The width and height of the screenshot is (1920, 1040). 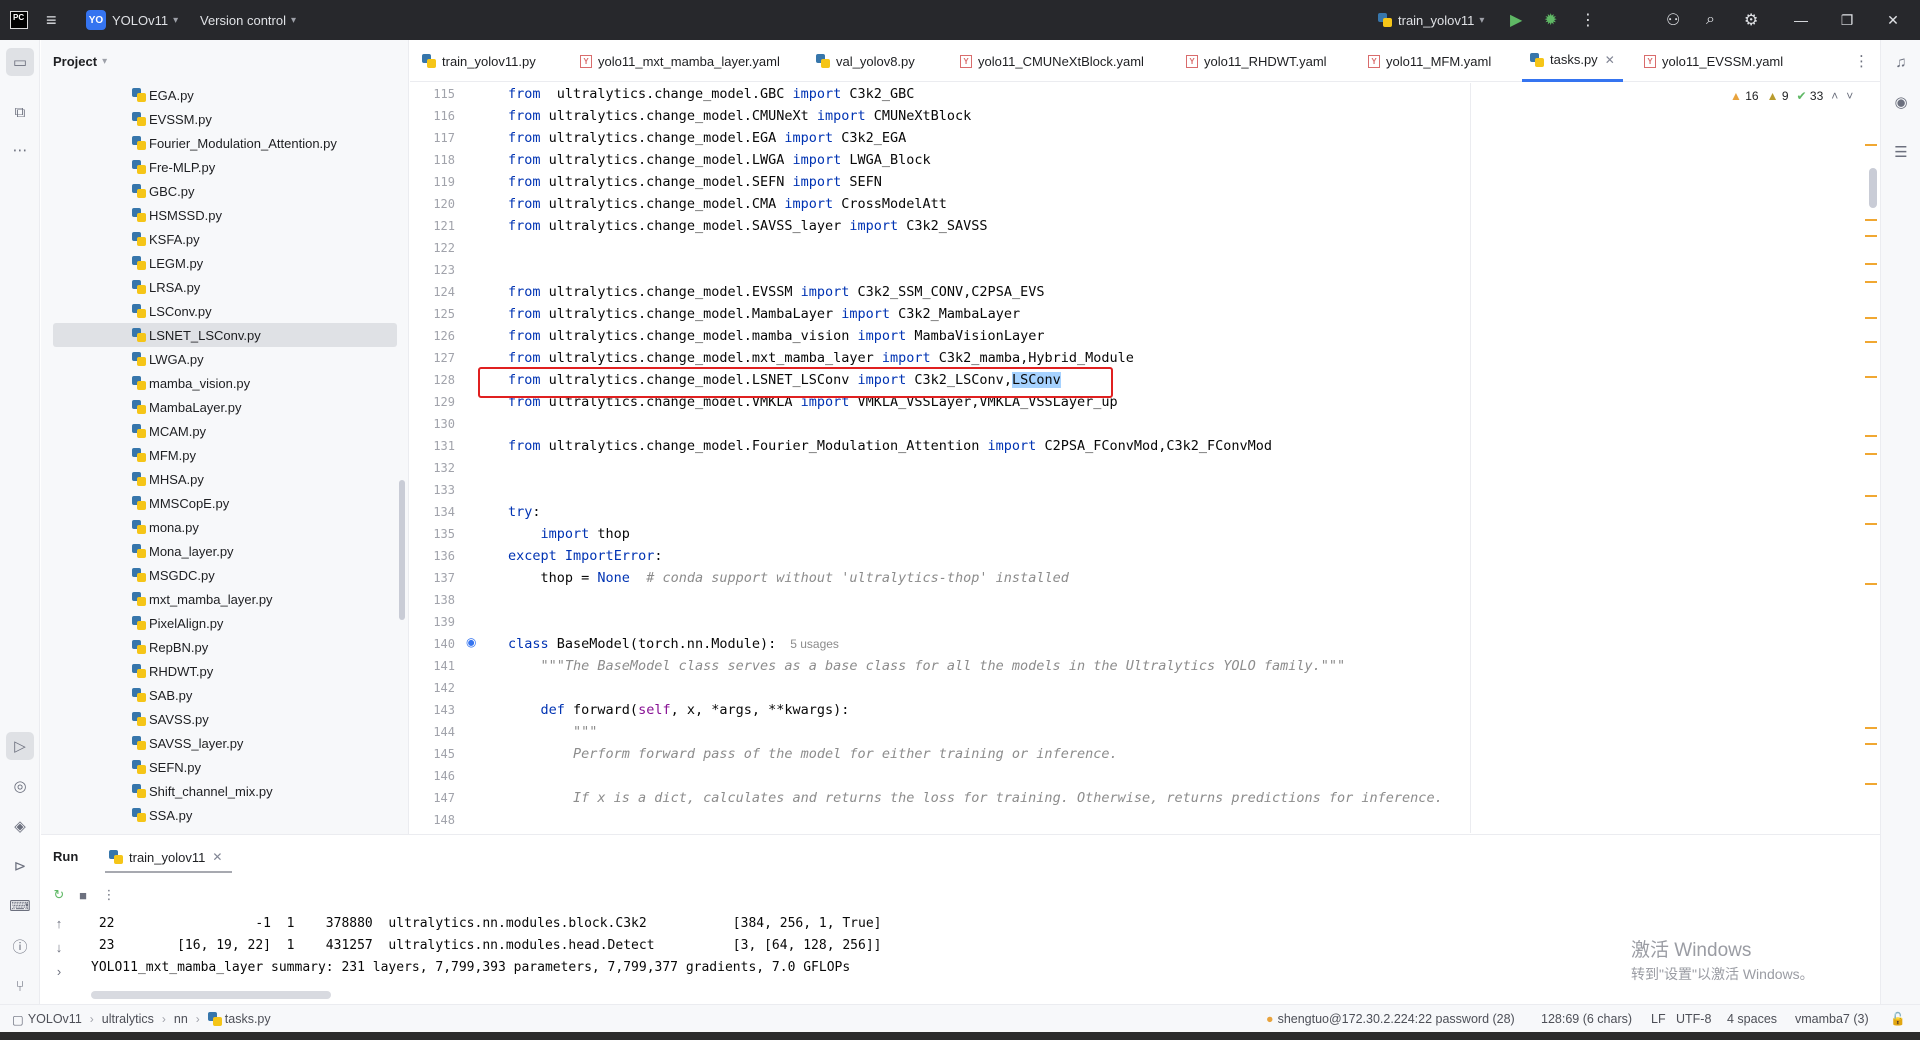 I want to click on more-tools-icon: ⋯, so click(x=20, y=150).